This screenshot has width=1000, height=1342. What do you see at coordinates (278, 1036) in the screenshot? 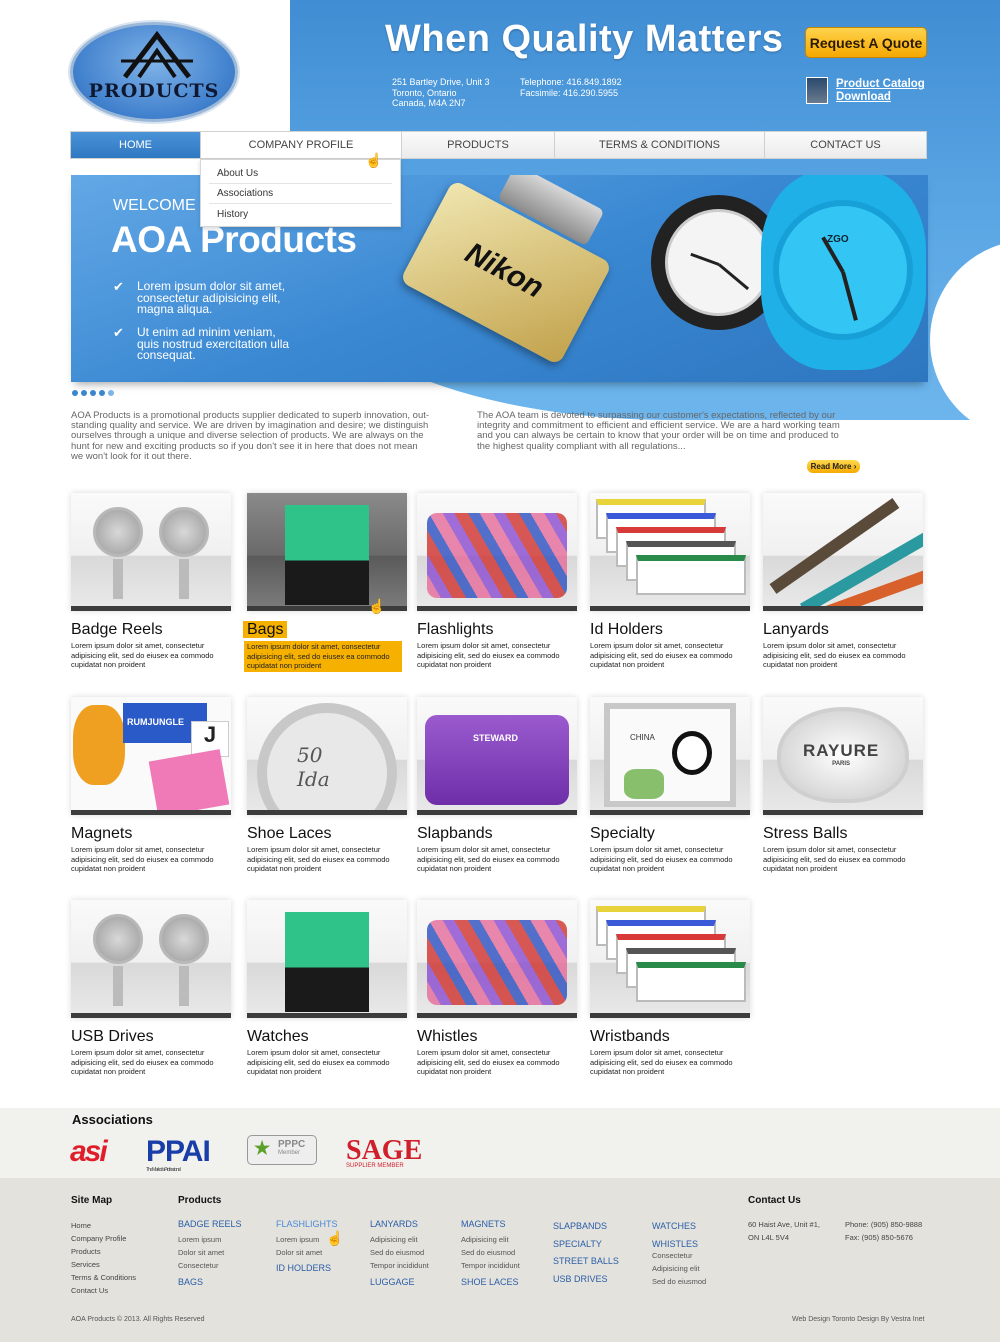
I see `product-name: Watches` at bounding box center [278, 1036].